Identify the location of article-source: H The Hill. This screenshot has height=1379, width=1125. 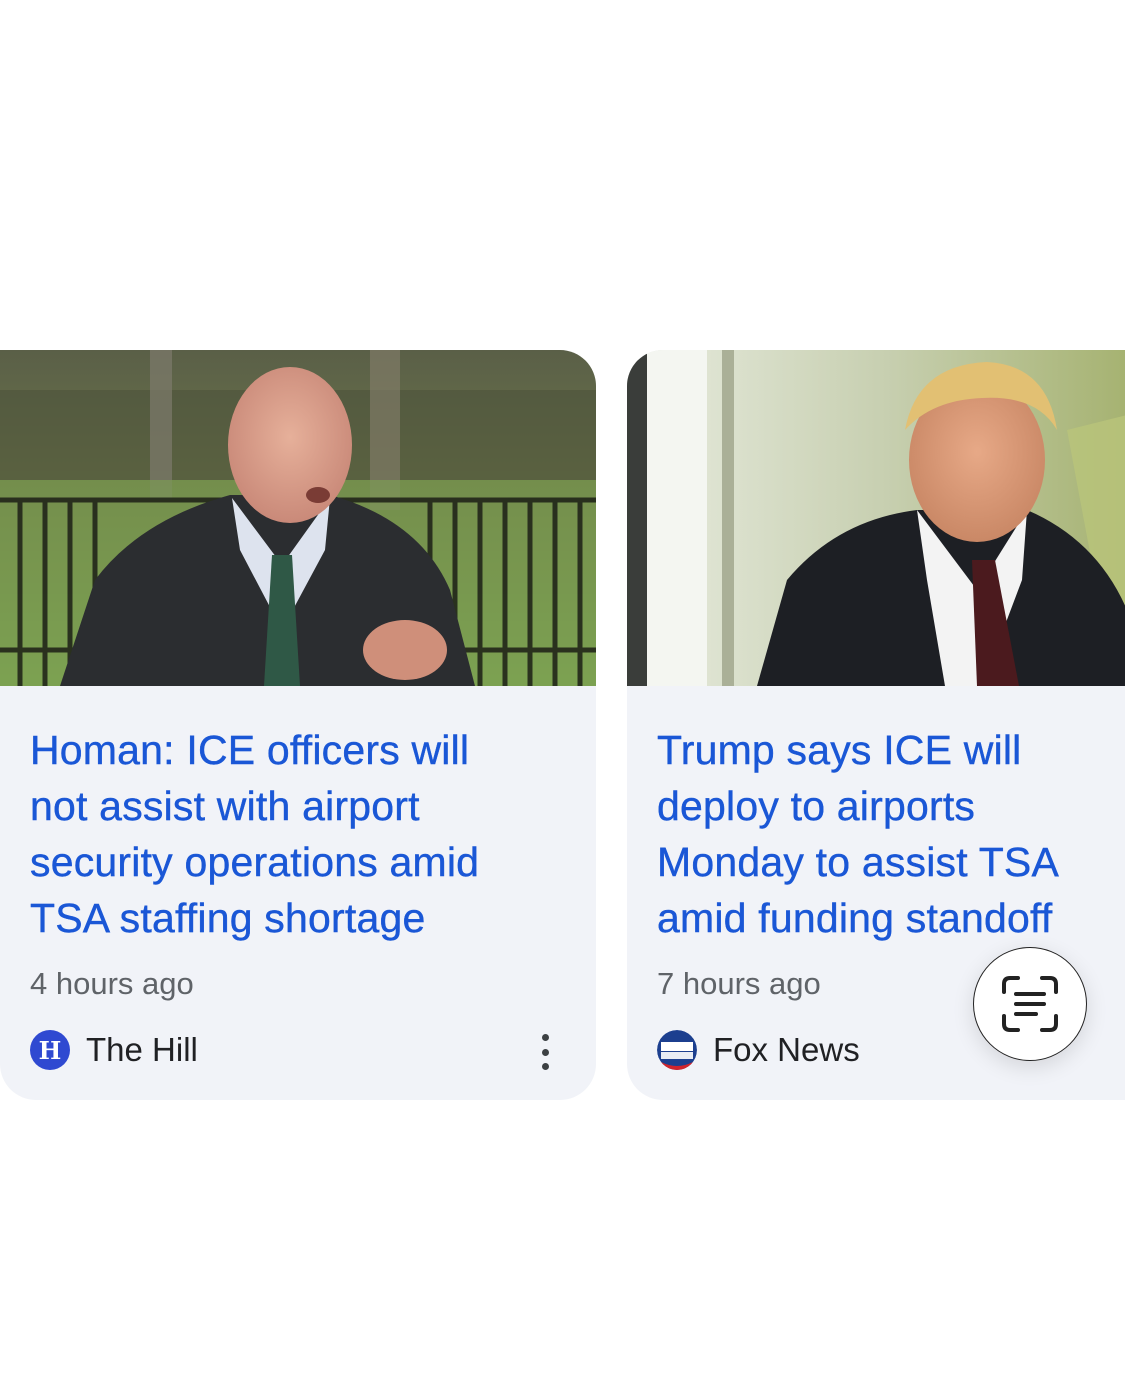
(114, 1050).